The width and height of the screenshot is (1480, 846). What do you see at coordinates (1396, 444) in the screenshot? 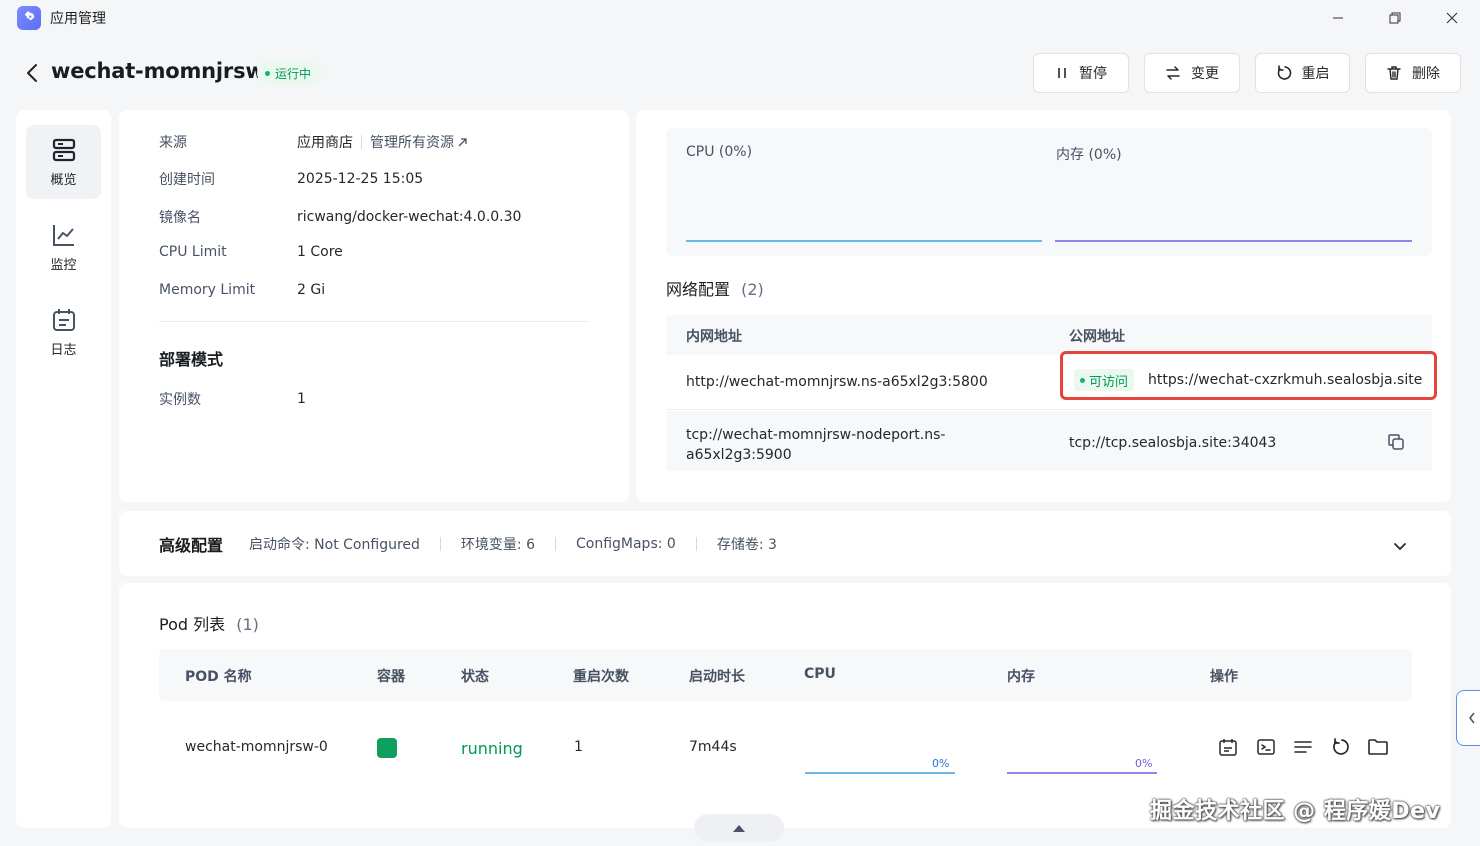
I see `copy-icon` at bounding box center [1396, 444].